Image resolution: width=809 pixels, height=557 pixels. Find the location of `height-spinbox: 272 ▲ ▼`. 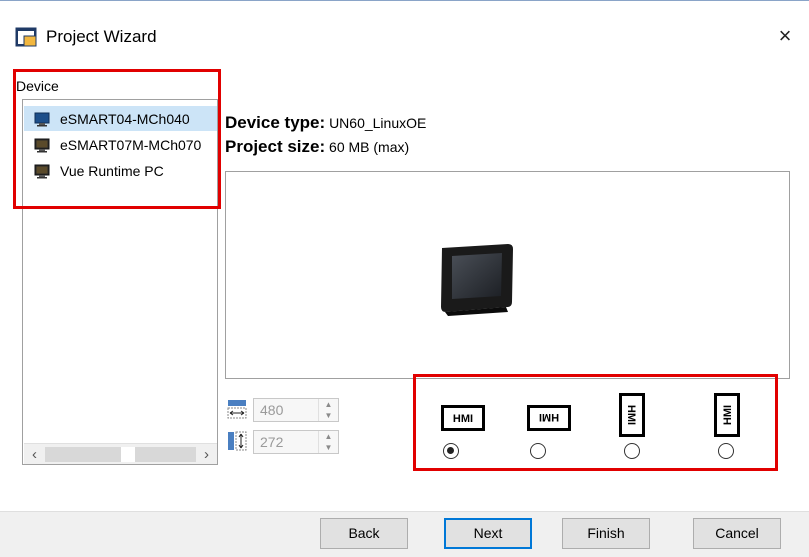

height-spinbox: 272 ▲ ▼ is located at coordinates (296, 442).